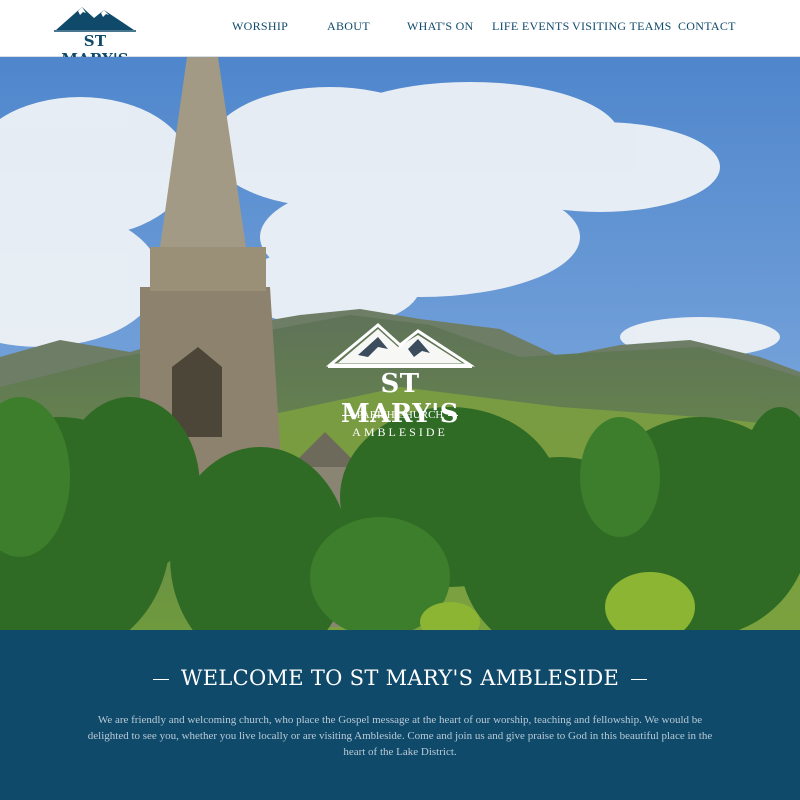  What do you see at coordinates (95, 19) in the screenshot?
I see `mountain-logo-icon` at bounding box center [95, 19].